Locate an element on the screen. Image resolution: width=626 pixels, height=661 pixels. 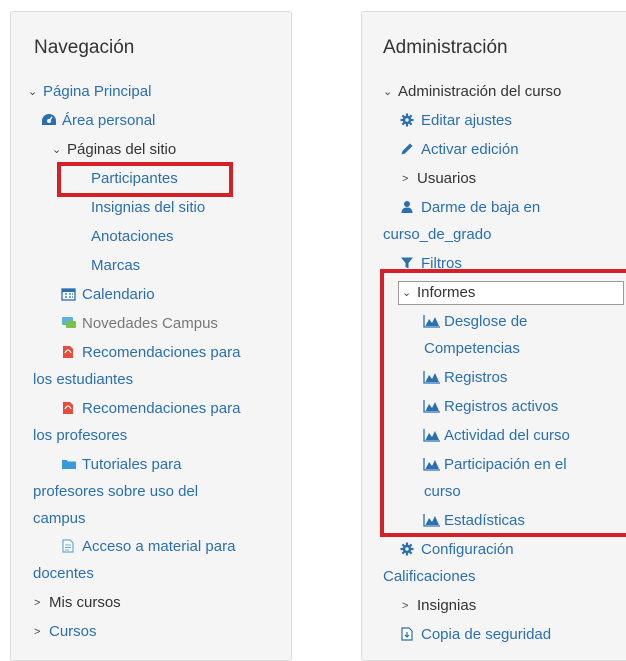
administration-title: Administración is located at coordinates (445, 47).